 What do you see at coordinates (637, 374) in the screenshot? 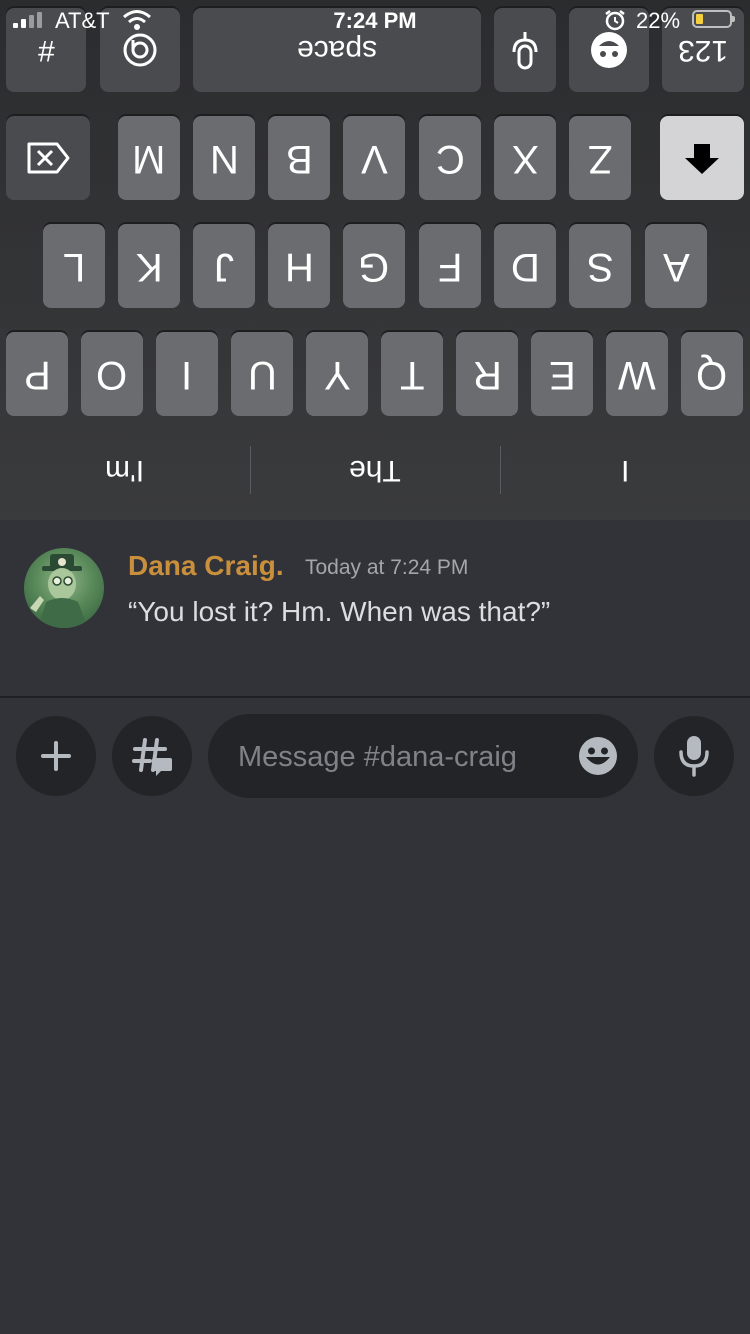
I see `key-w: W` at bounding box center [637, 374].